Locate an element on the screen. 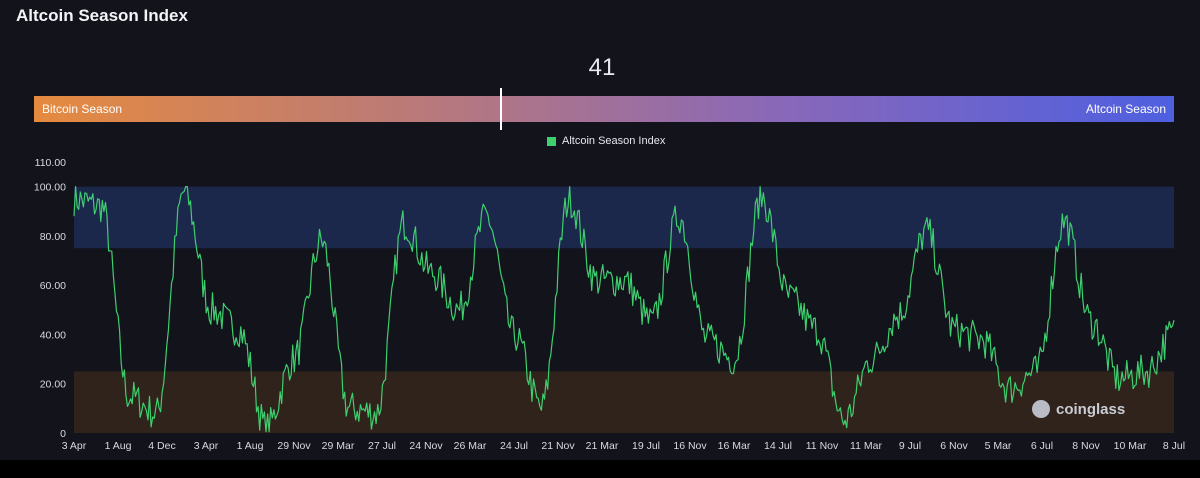 This screenshot has width=1200, height=478. y-tick-label: 100.00 is located at coordinates (50, 188).